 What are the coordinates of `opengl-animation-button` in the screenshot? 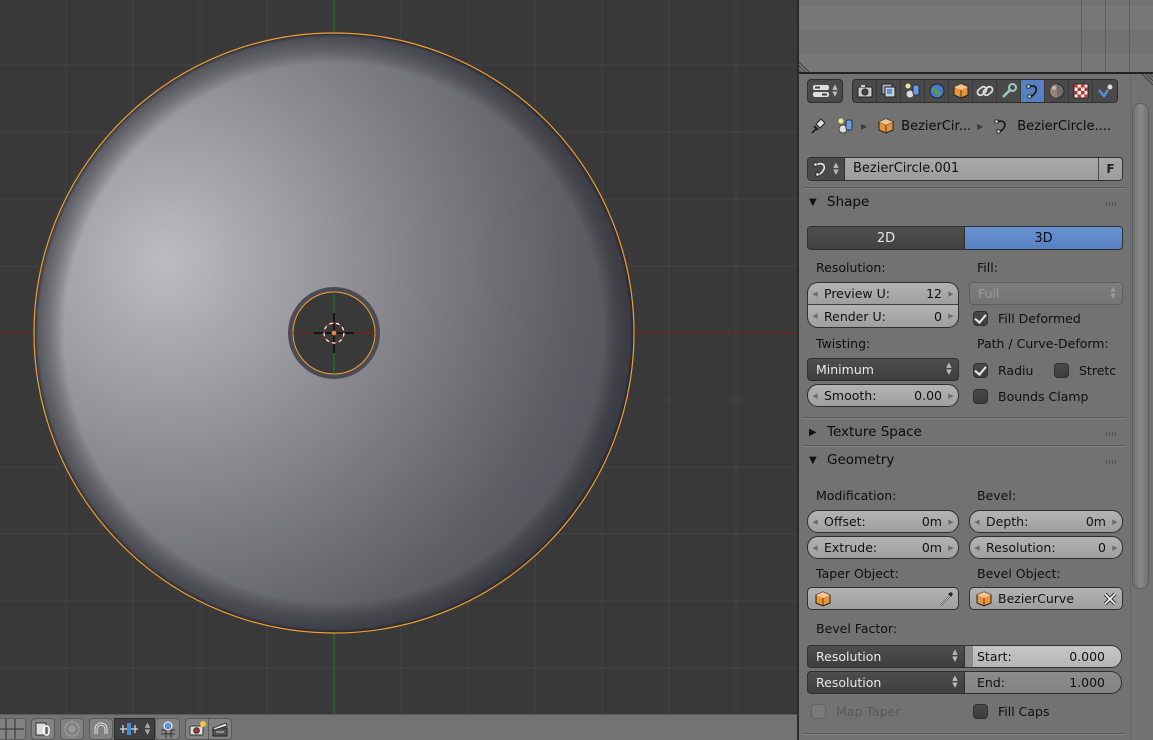 It's located at (220, 729).